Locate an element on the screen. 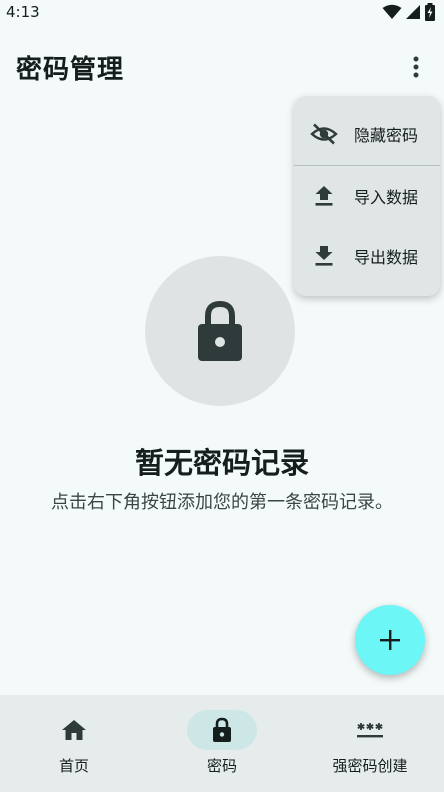  empty-state-title: 暂无密码记录 is located at coordinates (221, 463).